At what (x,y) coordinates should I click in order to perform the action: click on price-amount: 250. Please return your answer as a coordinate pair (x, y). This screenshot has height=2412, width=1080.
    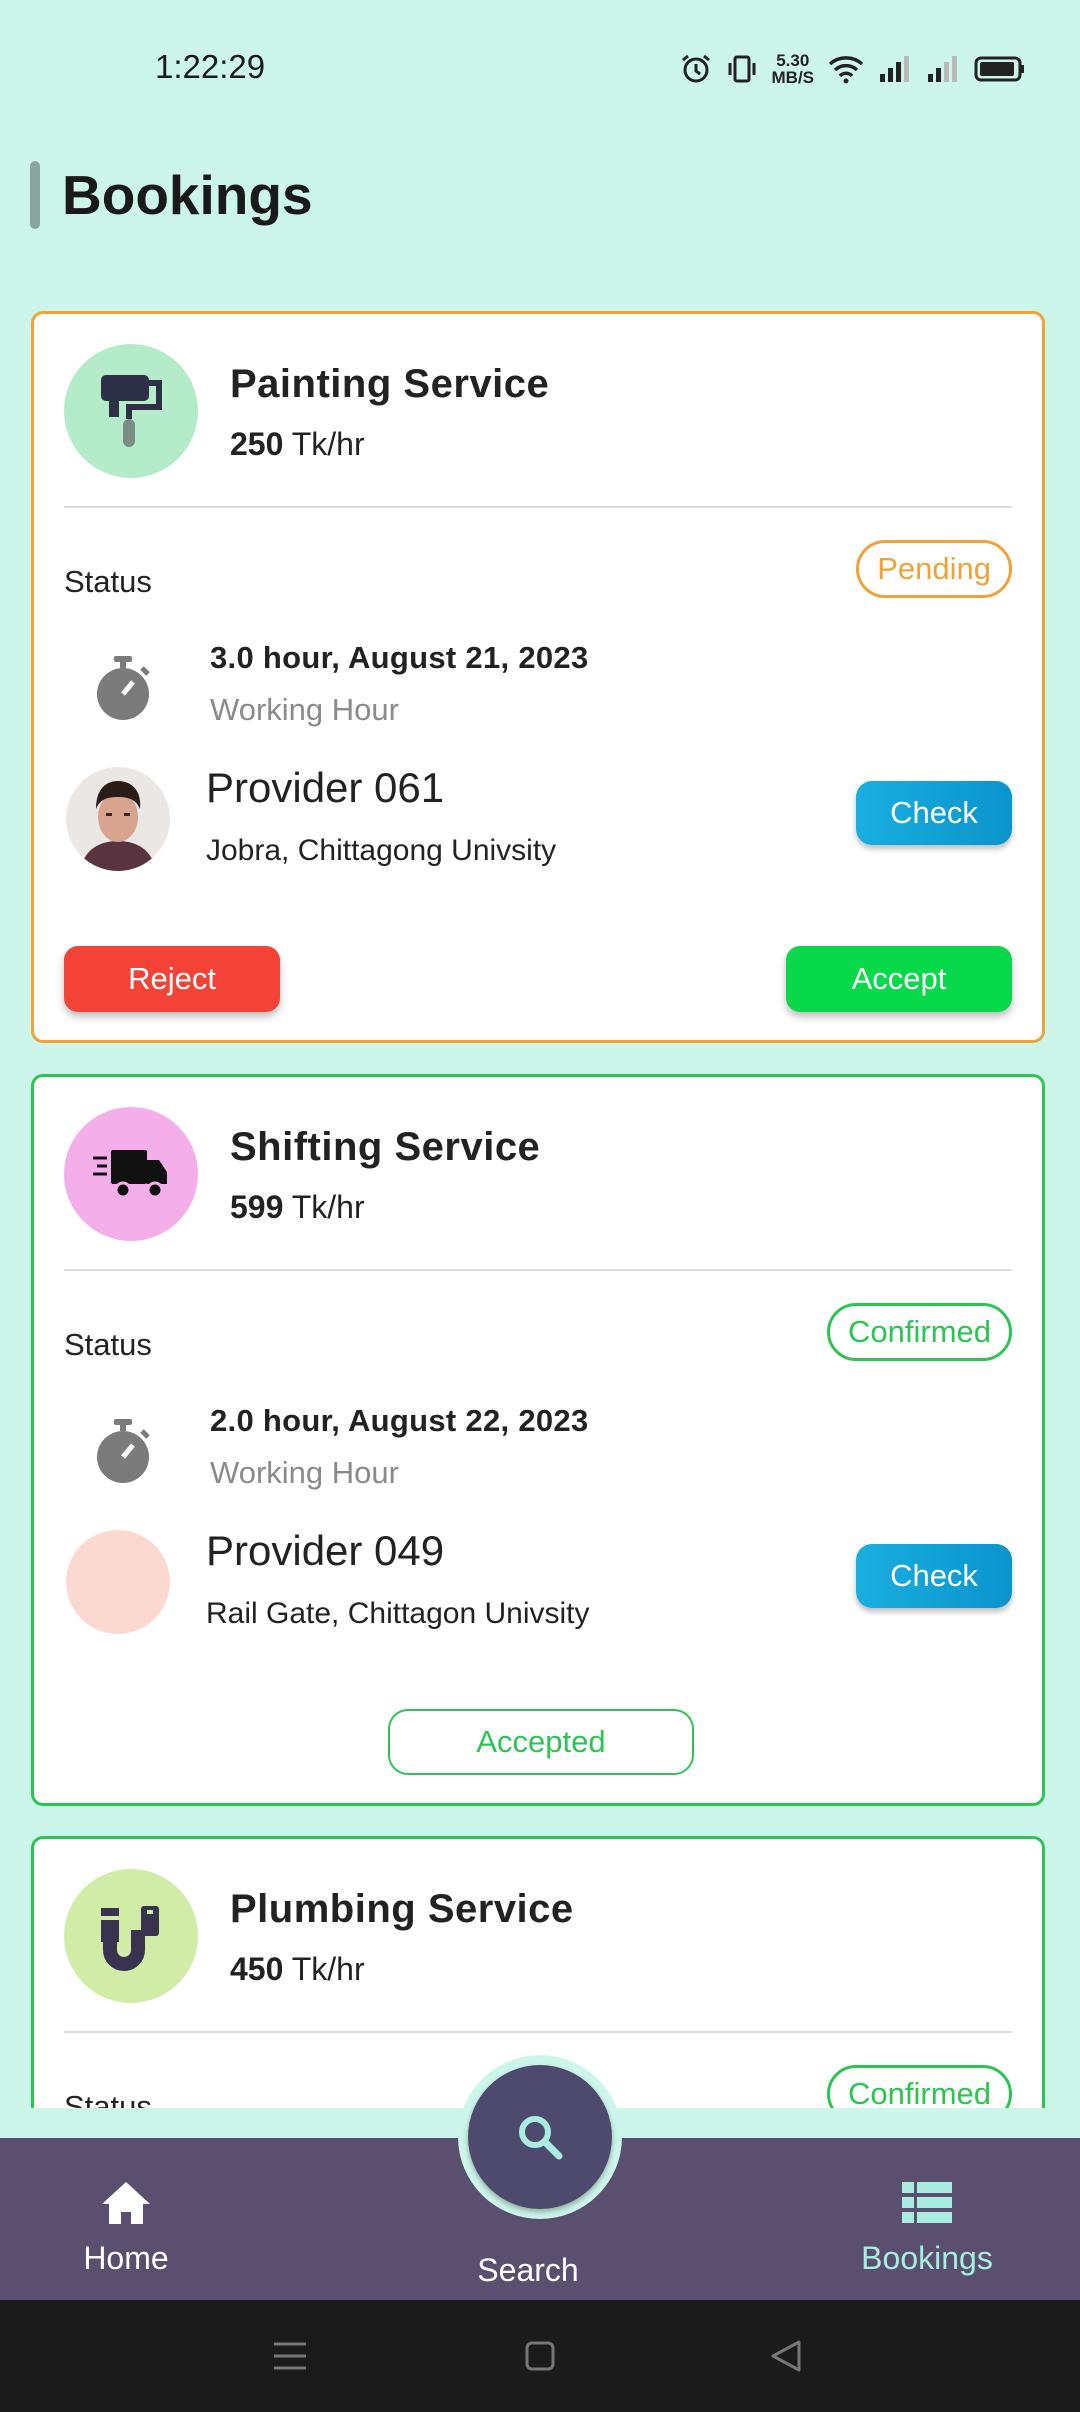
    Looking at the image, I should click on (257, 444).